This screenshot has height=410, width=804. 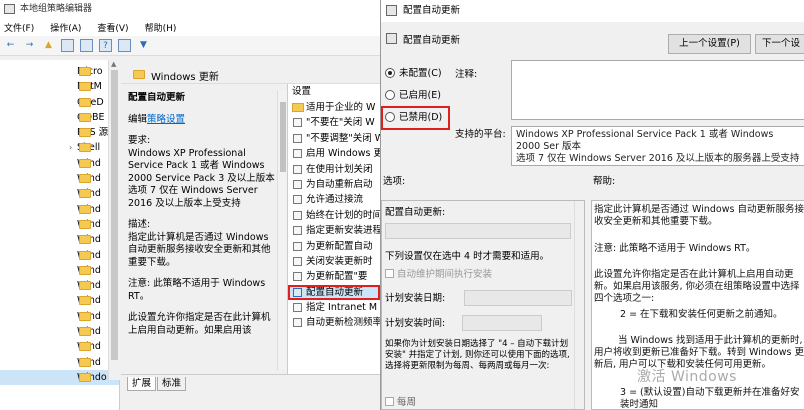 I want to click on policy-row: 为自动重新启动, so click(x=334, y=184).